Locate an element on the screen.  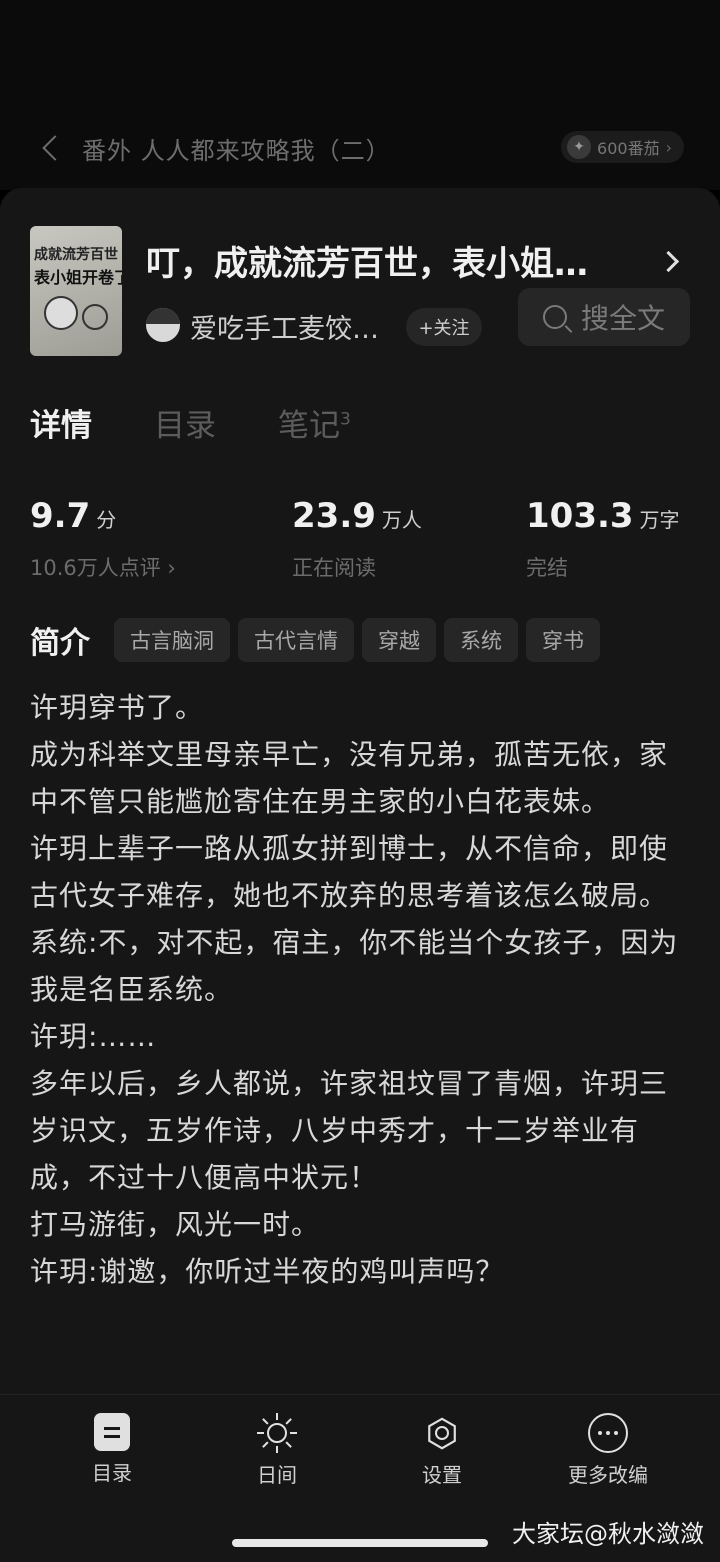
readers-label: 正在阅读 is located at coordinates (334, 568).